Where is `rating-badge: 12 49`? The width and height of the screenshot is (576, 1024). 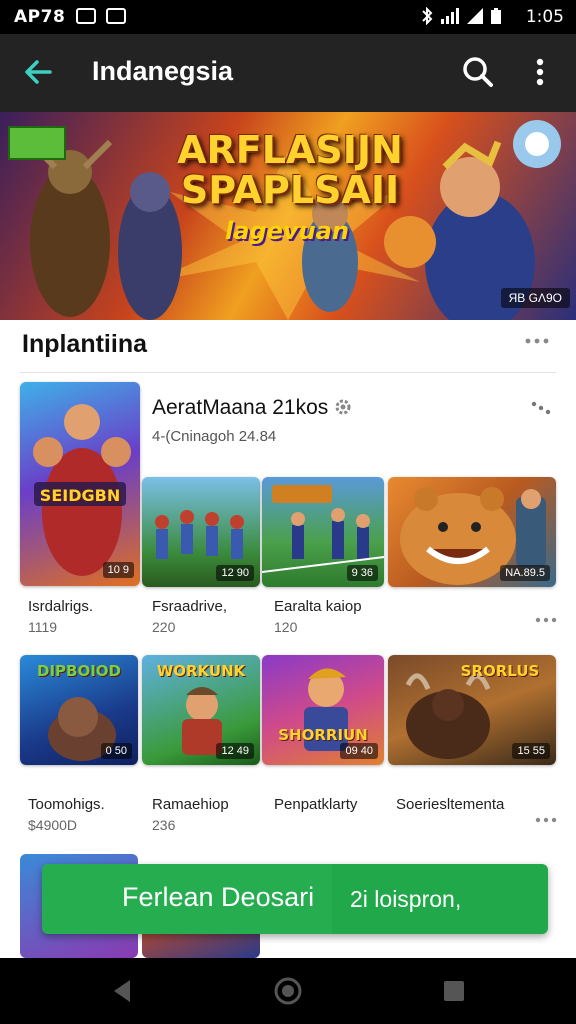
rating-badge: 12 49 is located at coordinates (235, 751).